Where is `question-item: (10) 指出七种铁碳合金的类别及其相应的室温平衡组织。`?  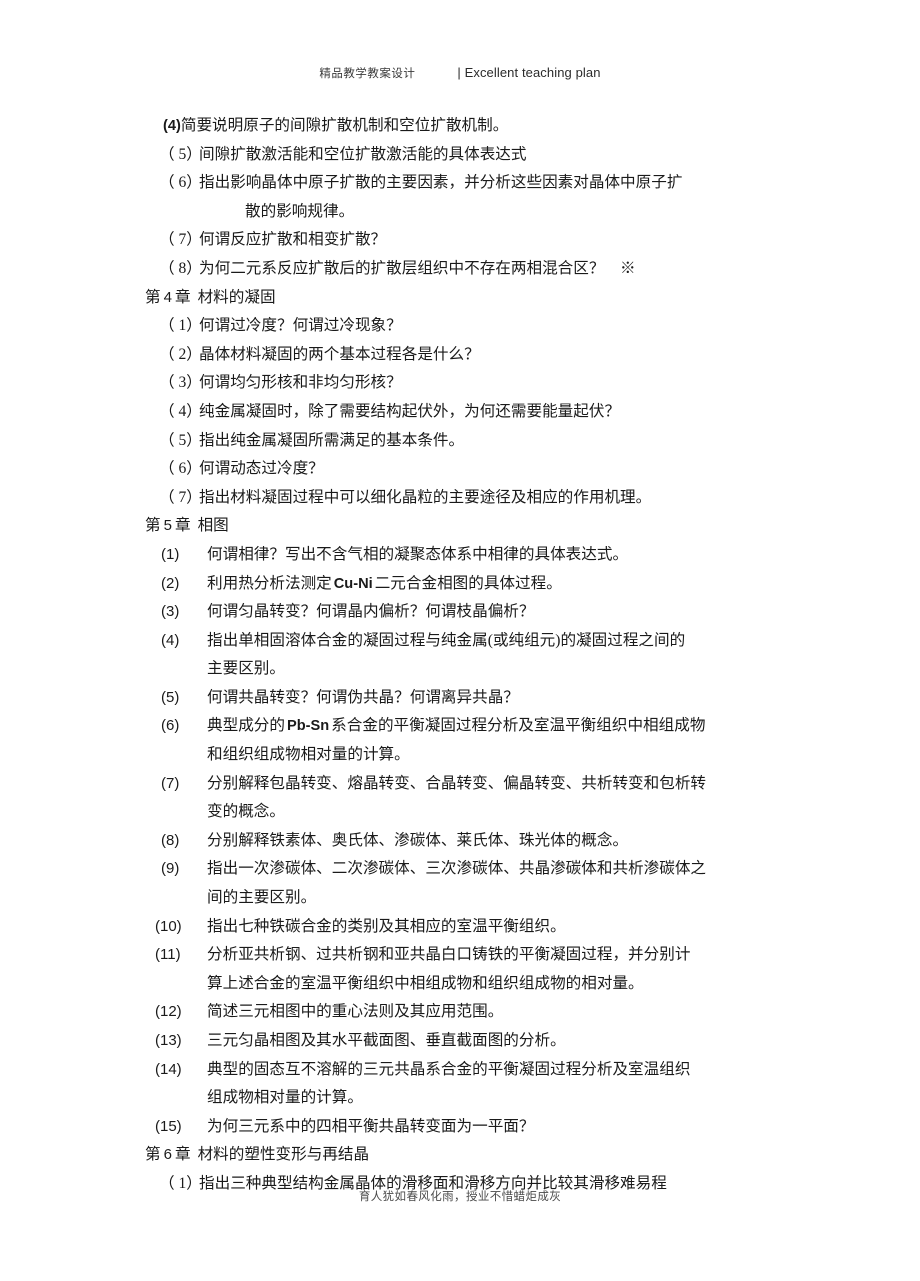 question-item: (10) 指出七种铁碳合金的类别及其相应的室温平衡组织。 is located at coordinates (465, 927).